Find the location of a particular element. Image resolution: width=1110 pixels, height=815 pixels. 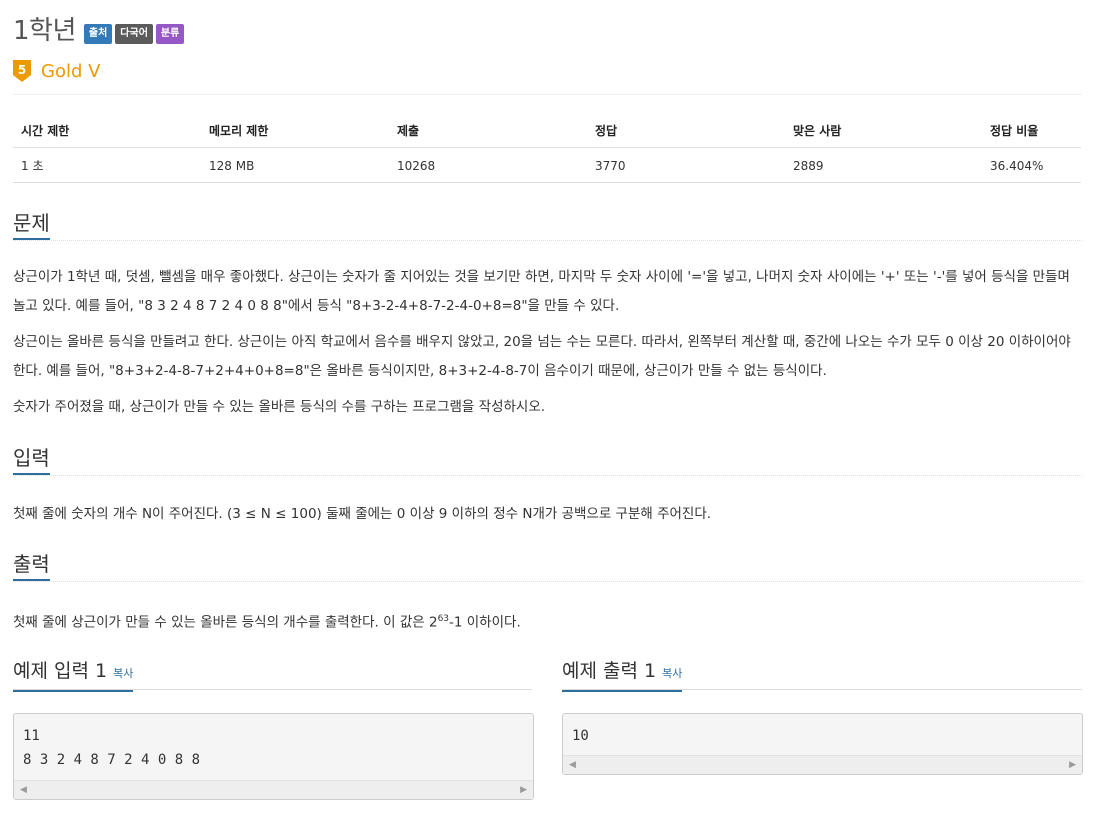

solved-users-value: 2889 is located at coordinates (883, 165).